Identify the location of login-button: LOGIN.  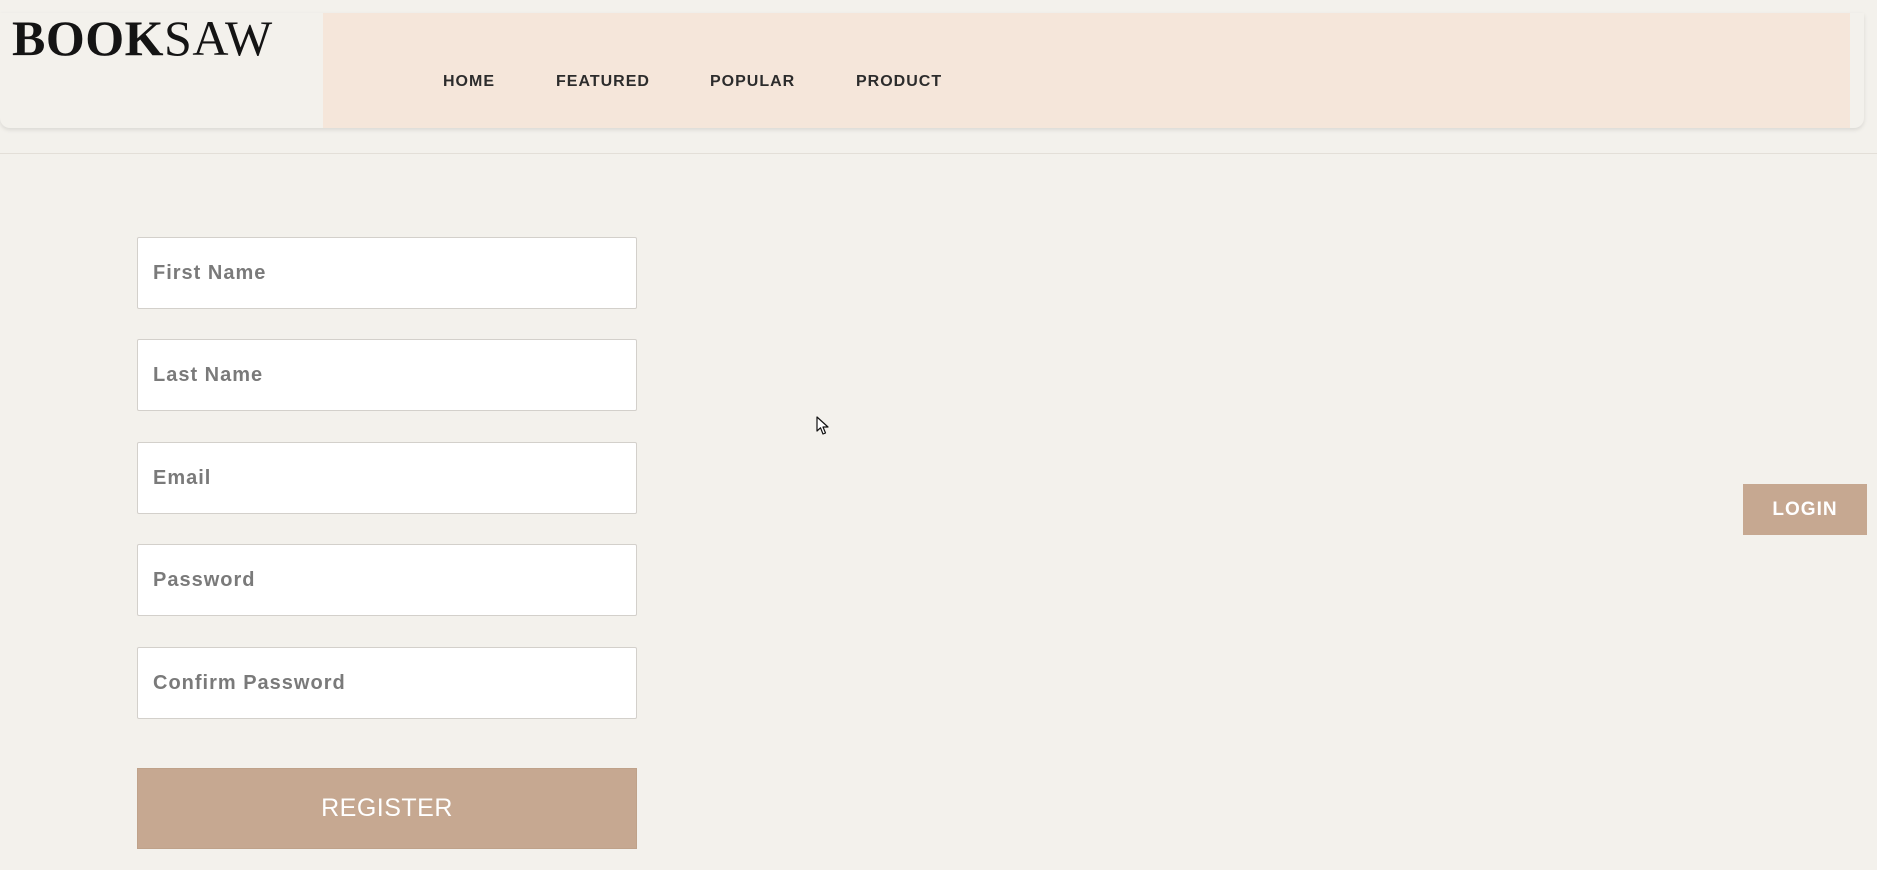
(1805, 509).